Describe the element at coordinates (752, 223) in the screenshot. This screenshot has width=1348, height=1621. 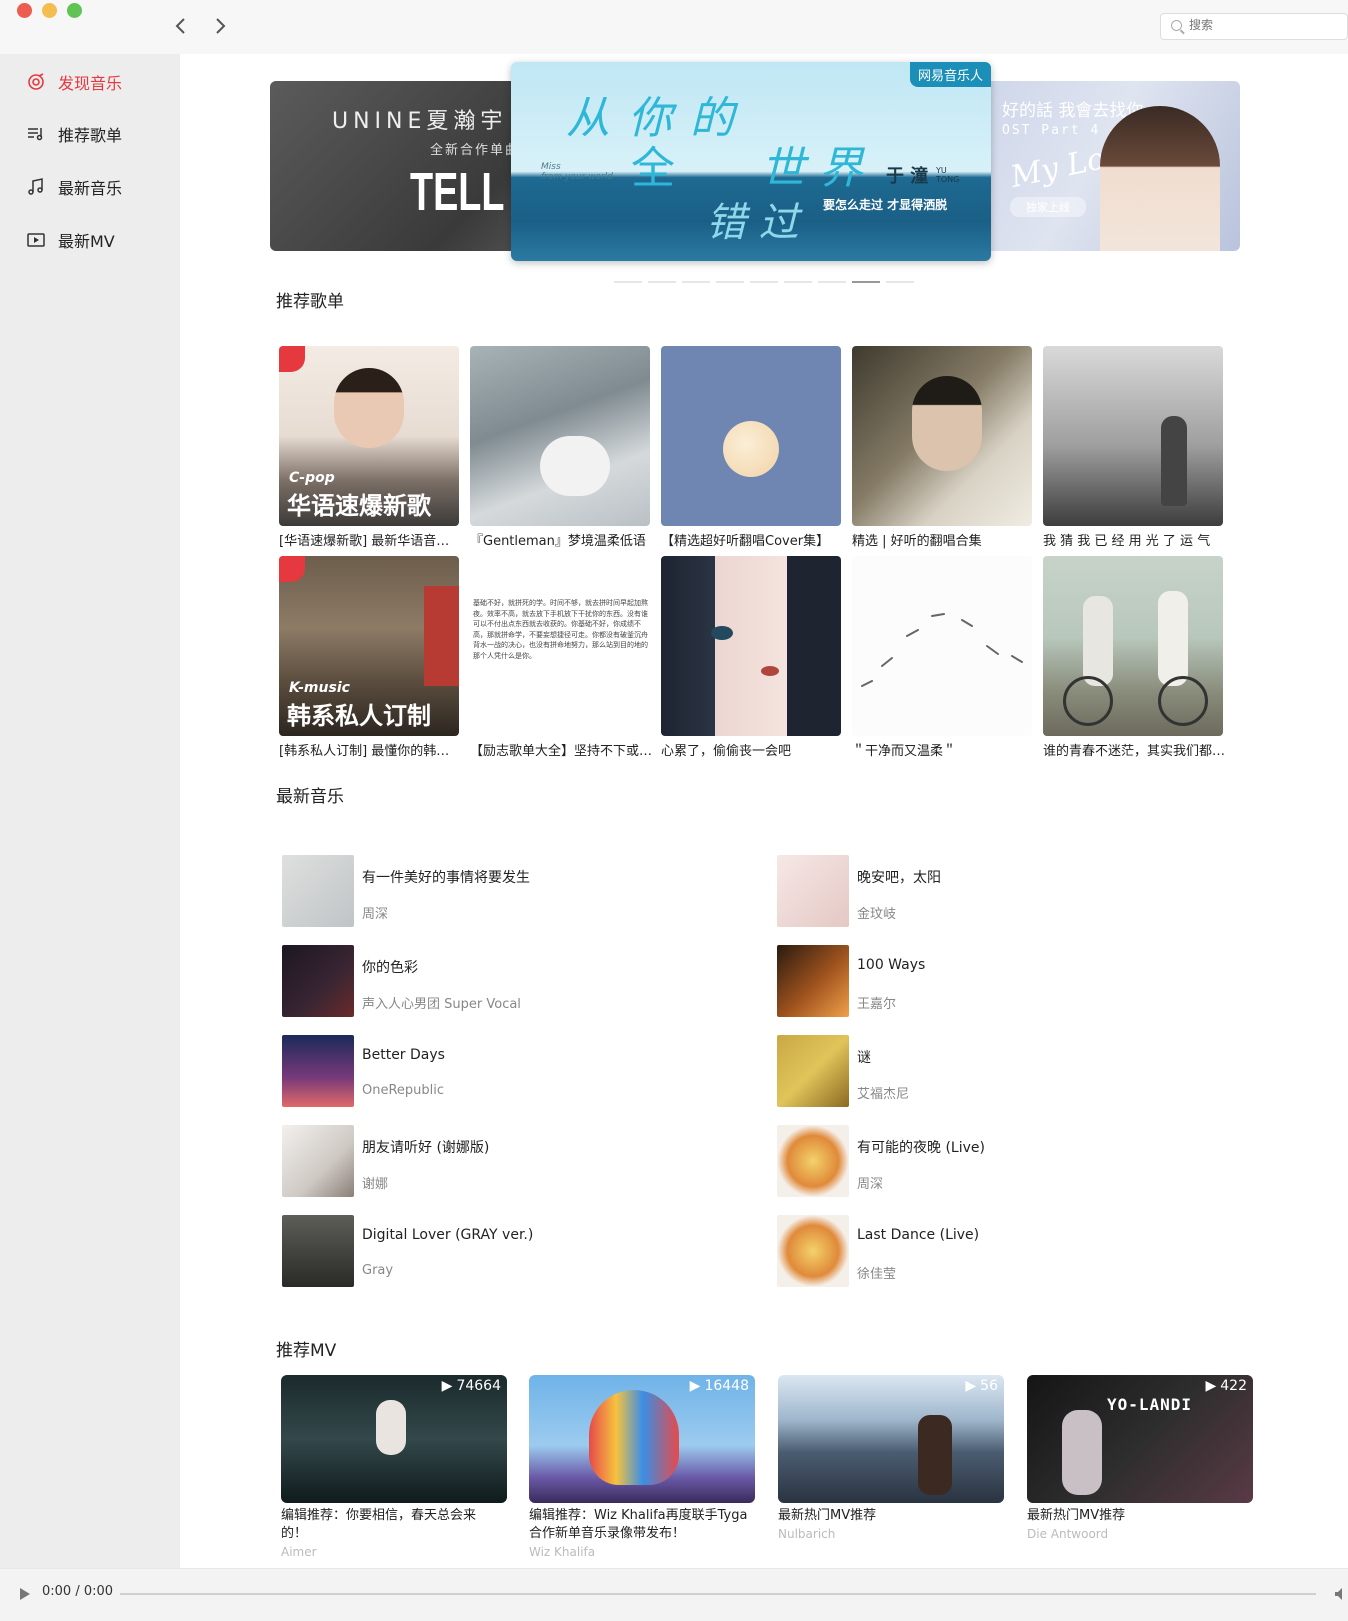
I see `banner-text: 错 过` at that location.